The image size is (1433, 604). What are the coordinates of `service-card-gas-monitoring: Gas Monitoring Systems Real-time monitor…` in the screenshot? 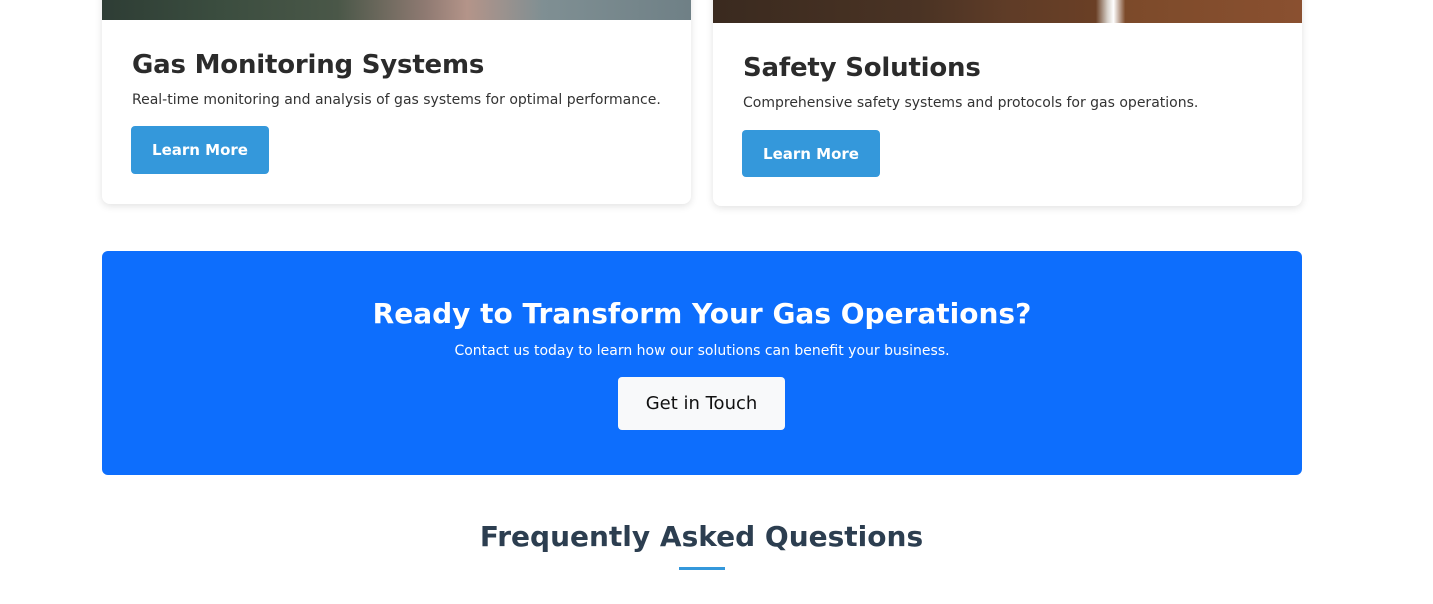 It's located at (396, 102).